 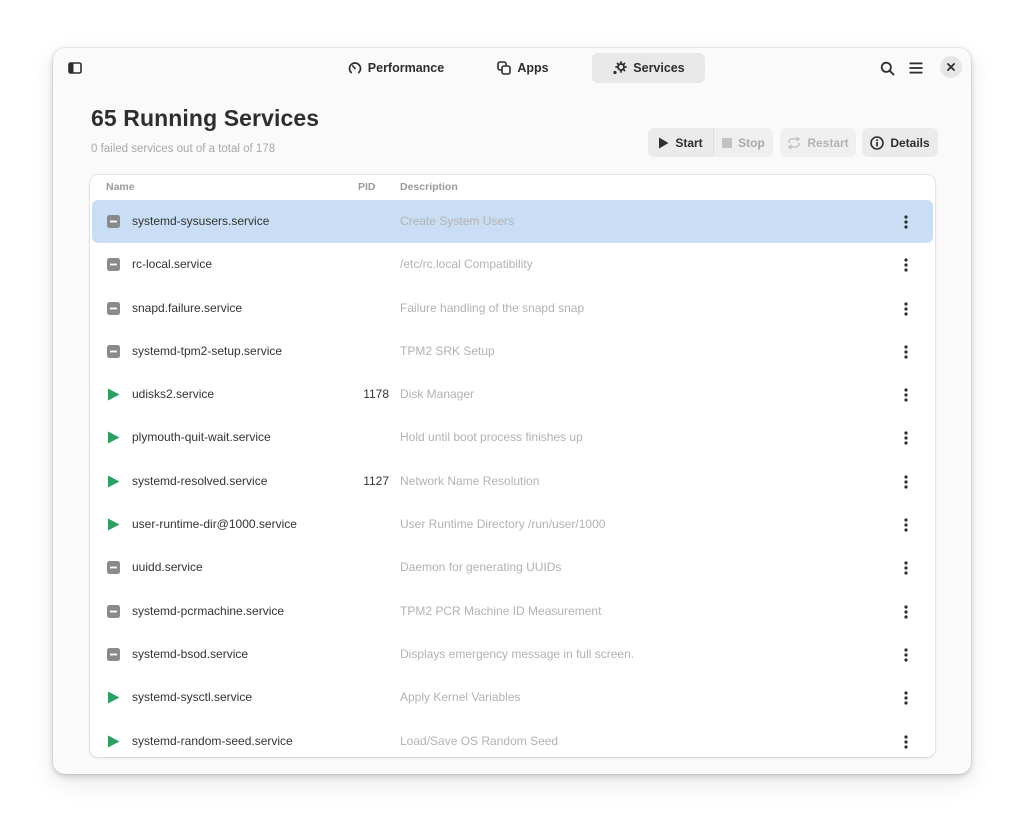 I want to click on restart-button: Restart, so click(x=818, y=142).